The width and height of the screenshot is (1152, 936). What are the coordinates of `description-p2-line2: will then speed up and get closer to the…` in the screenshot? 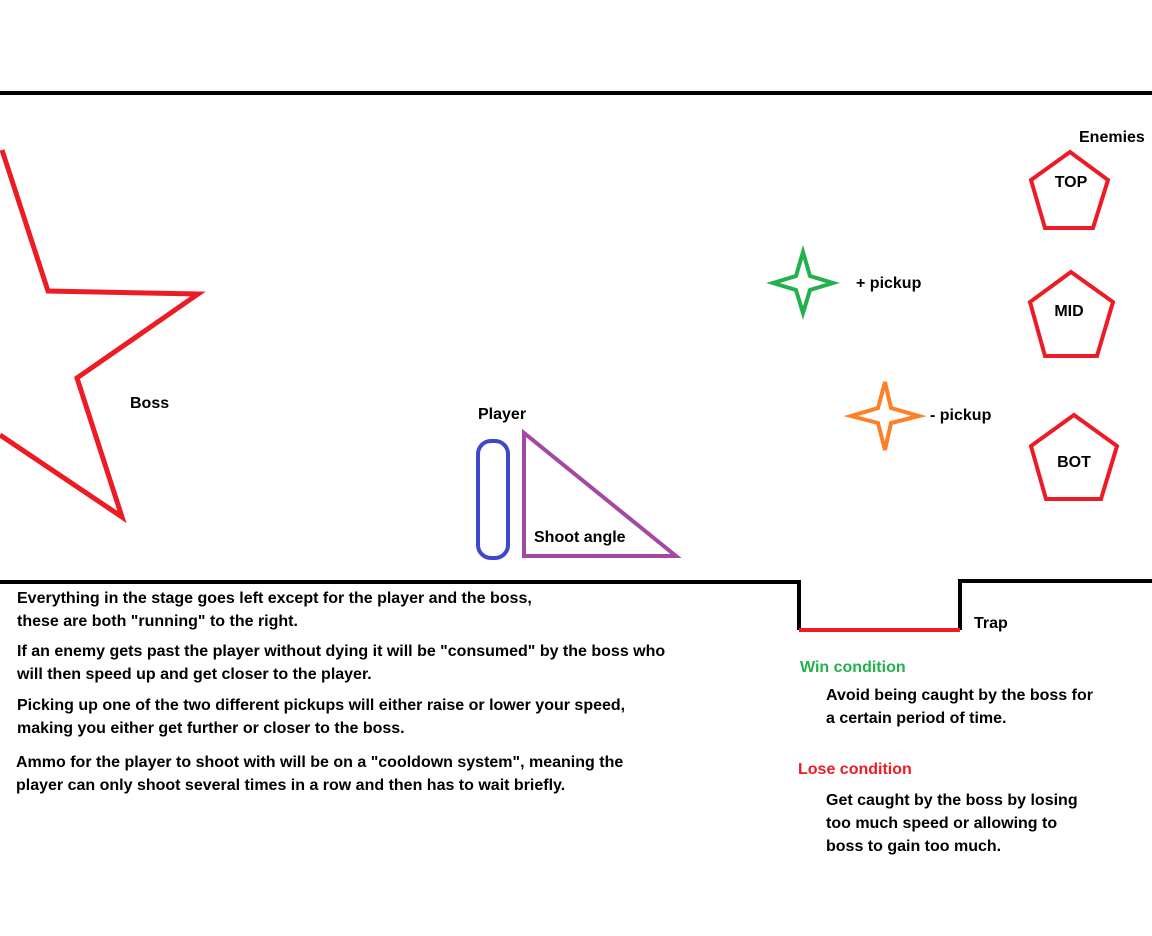 It's located at (194, 674).